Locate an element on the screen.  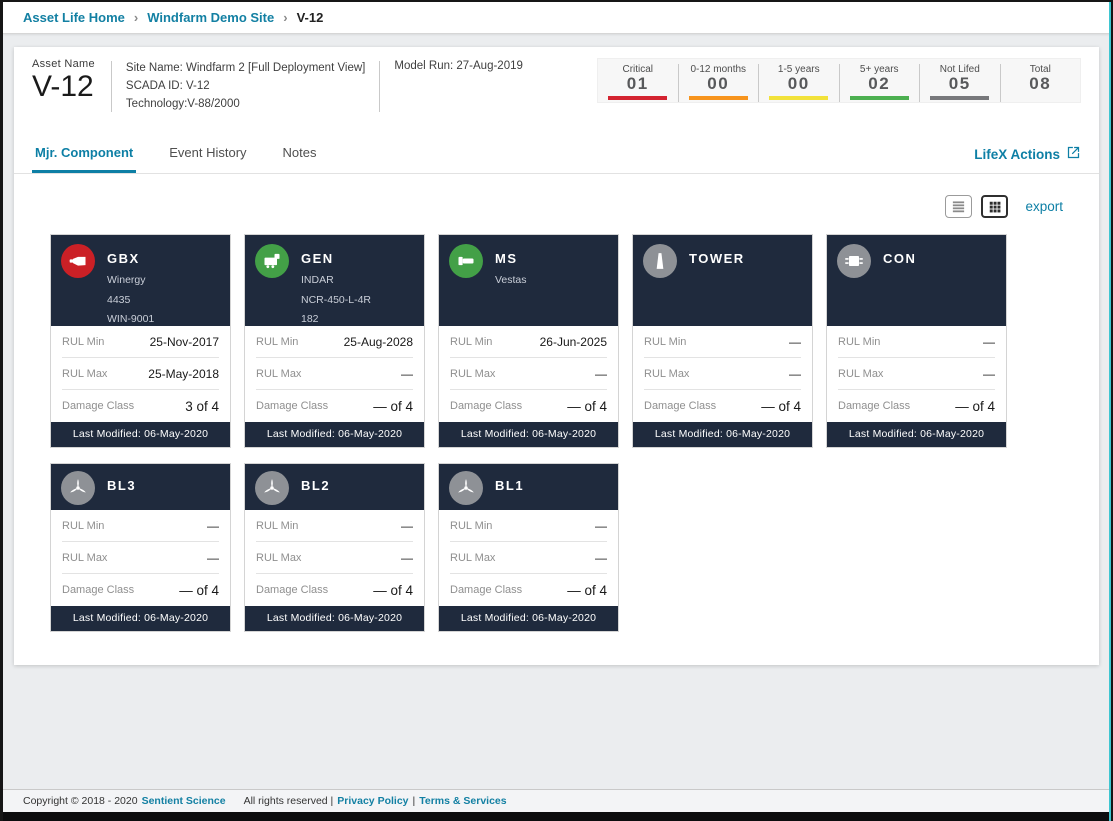
gearbox-icon is located at coordinates (78, 261).